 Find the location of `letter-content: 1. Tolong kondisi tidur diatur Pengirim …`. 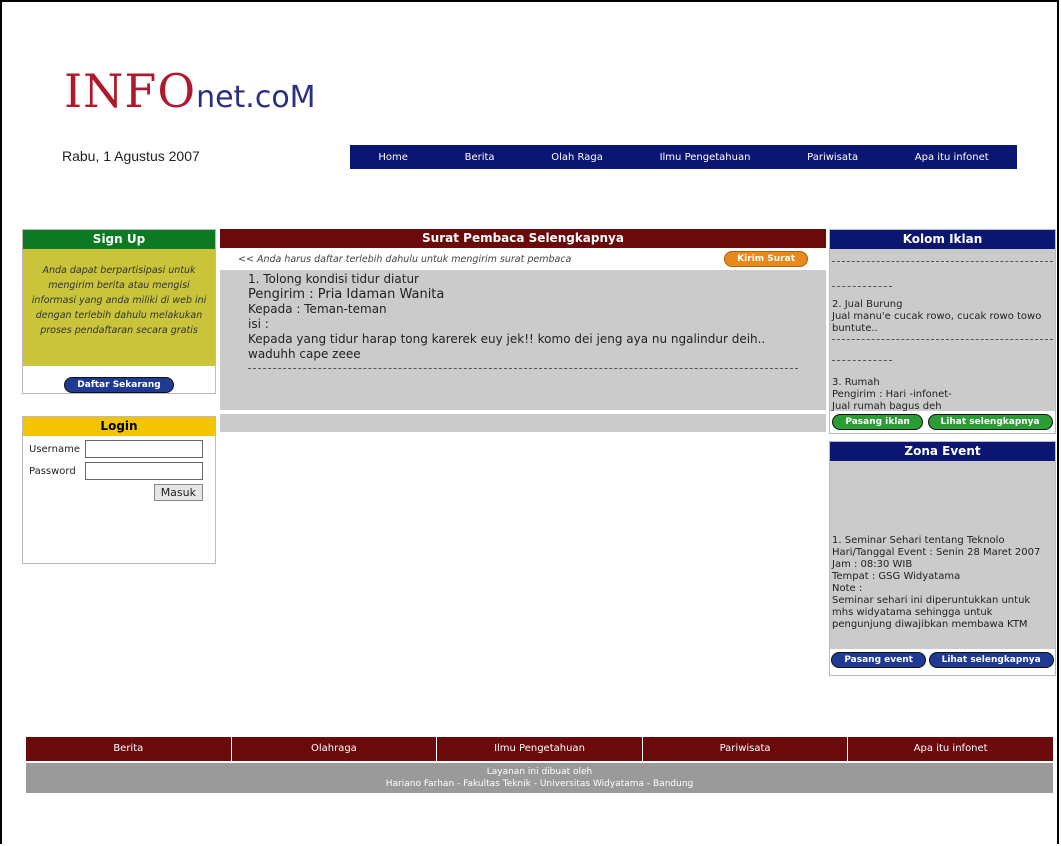

letter-content: 1. Tolong kondisi tidur diatur Pengirim … is located at coordinates (523, 340).